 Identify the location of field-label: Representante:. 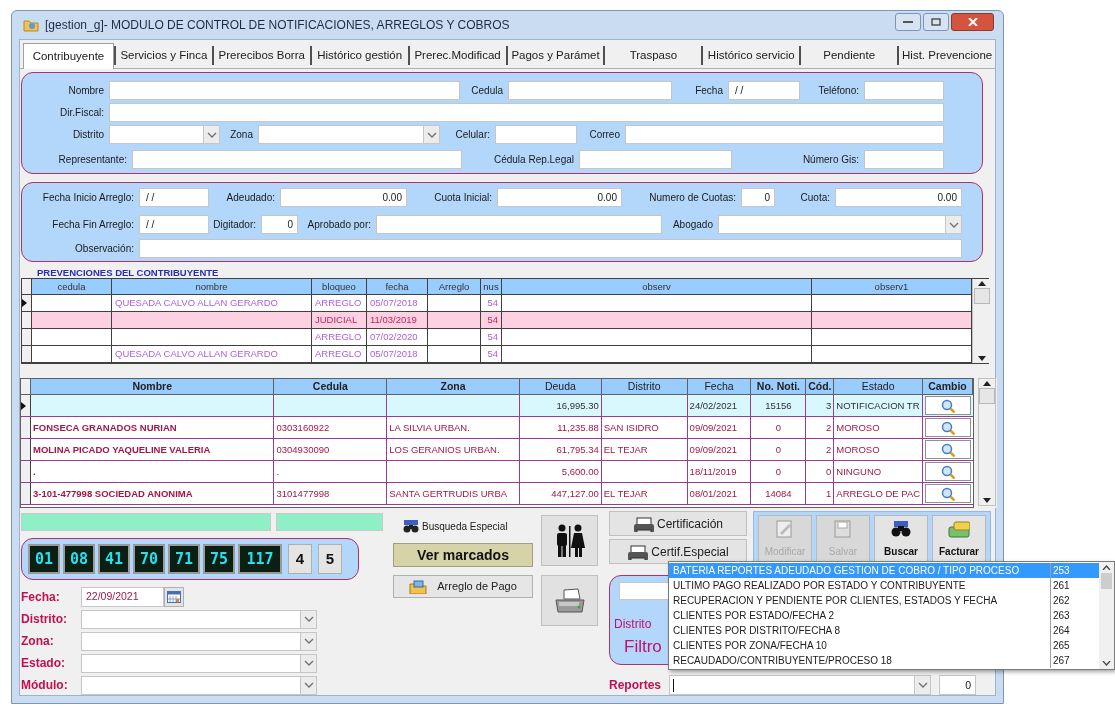
(92, 160).